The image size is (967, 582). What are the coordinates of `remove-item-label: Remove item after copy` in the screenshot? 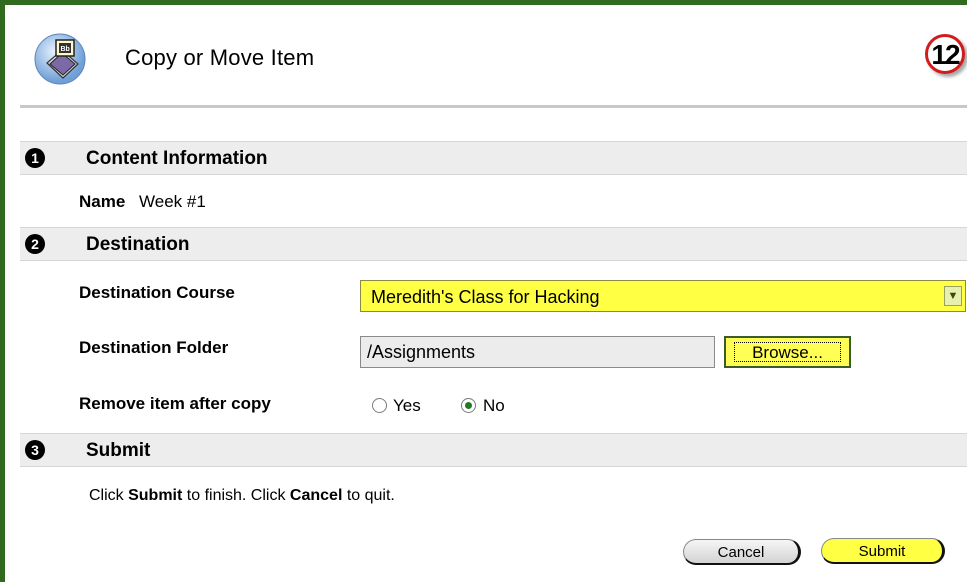 It's located at (175, 403).